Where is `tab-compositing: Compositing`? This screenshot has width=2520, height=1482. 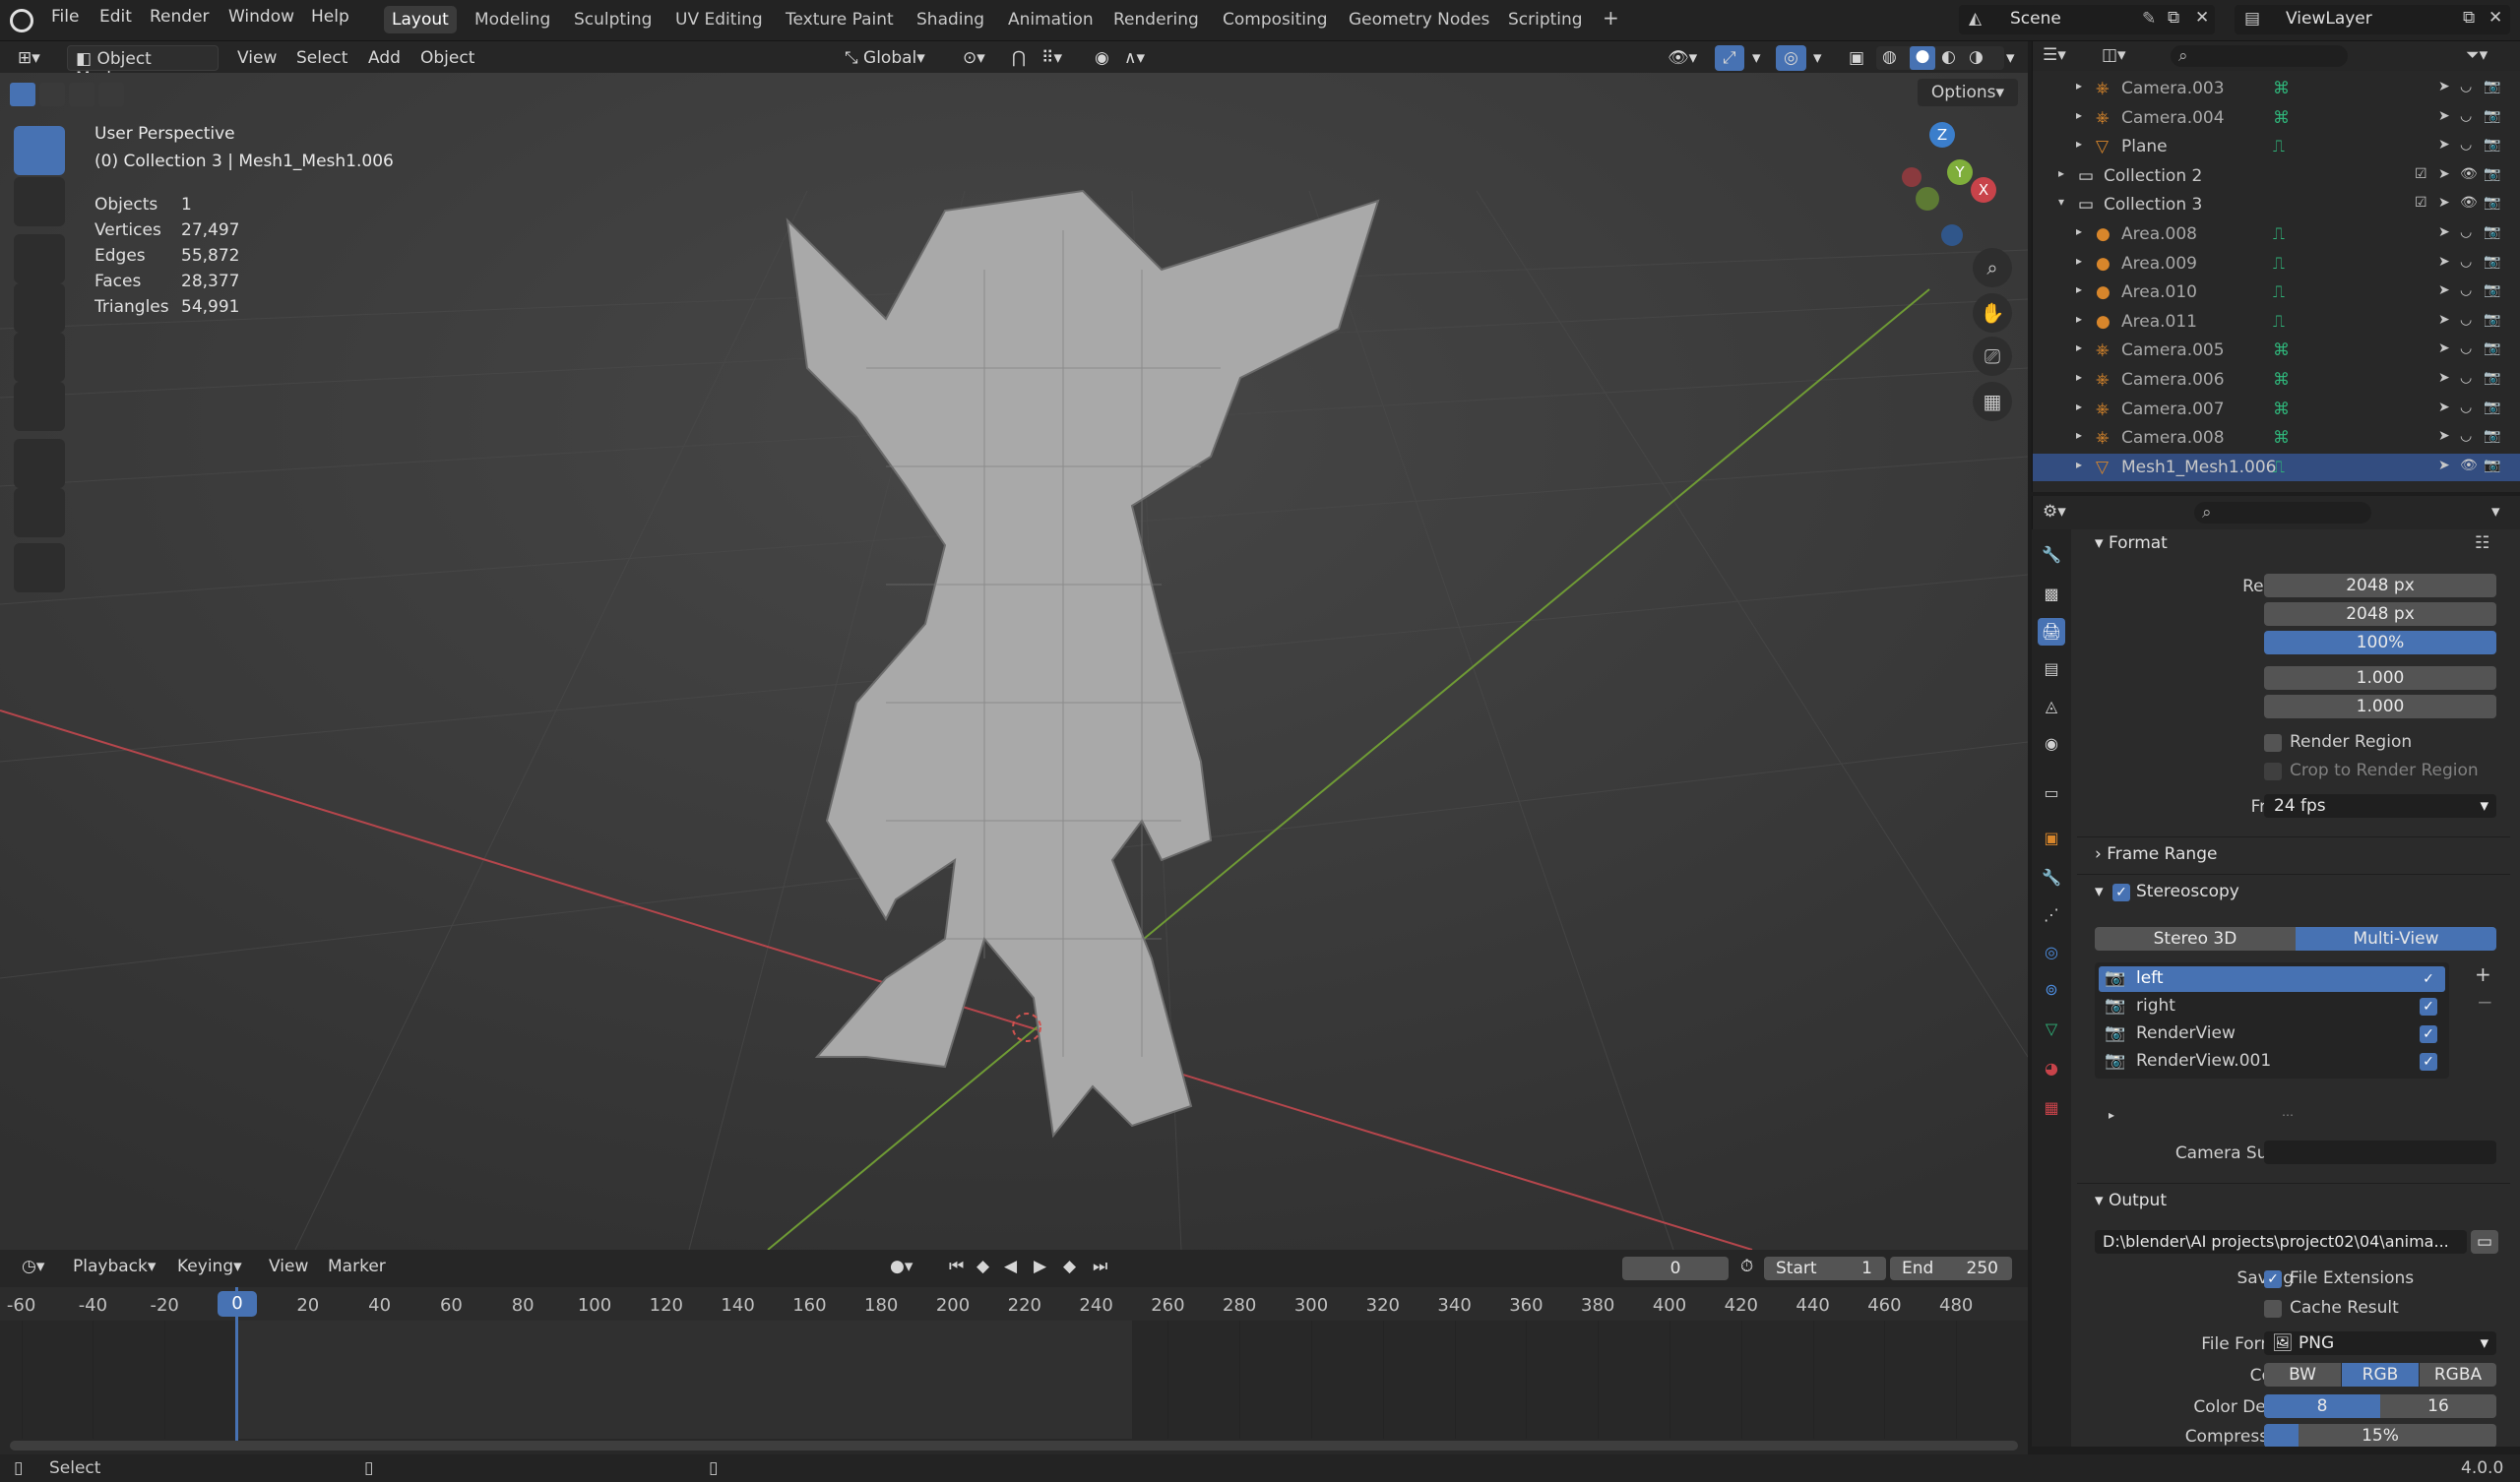
tab-compositing: Compositing is located at coordinates (1275, 19).